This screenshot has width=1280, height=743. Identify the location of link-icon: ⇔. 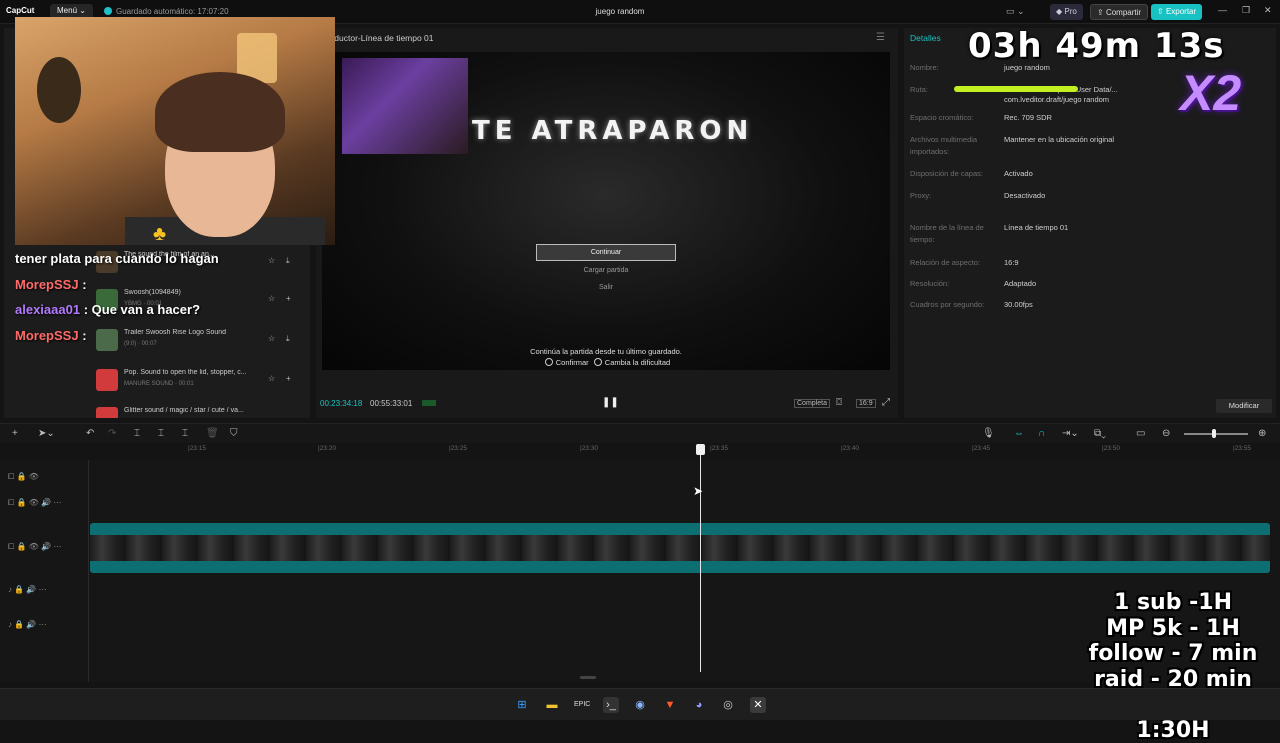
(1019, 433).